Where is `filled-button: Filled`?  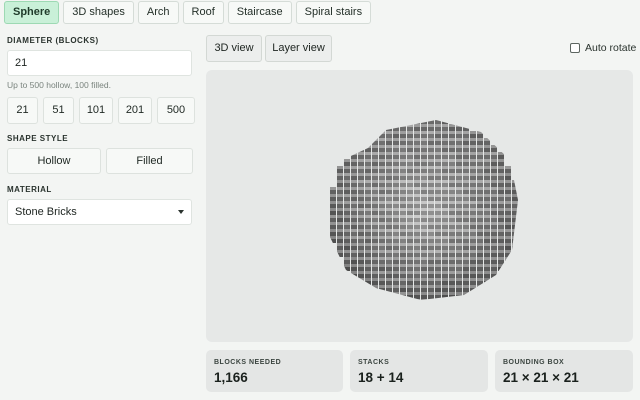
filled-button: Filled is located at coordinates (149, 161).